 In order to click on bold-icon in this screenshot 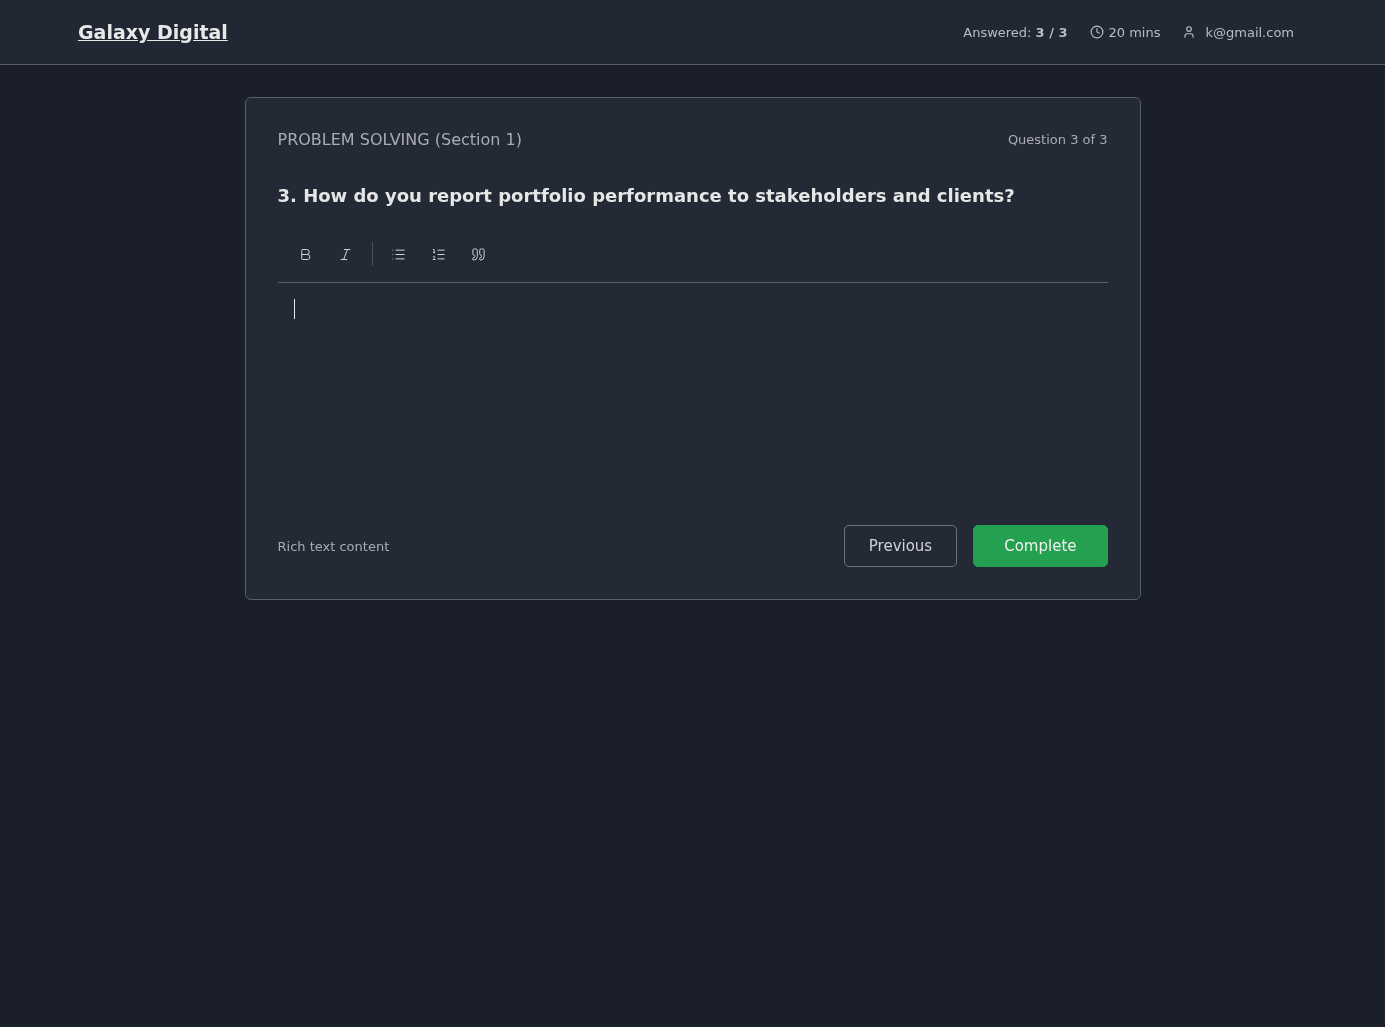, I will do `click(305, 254)`.